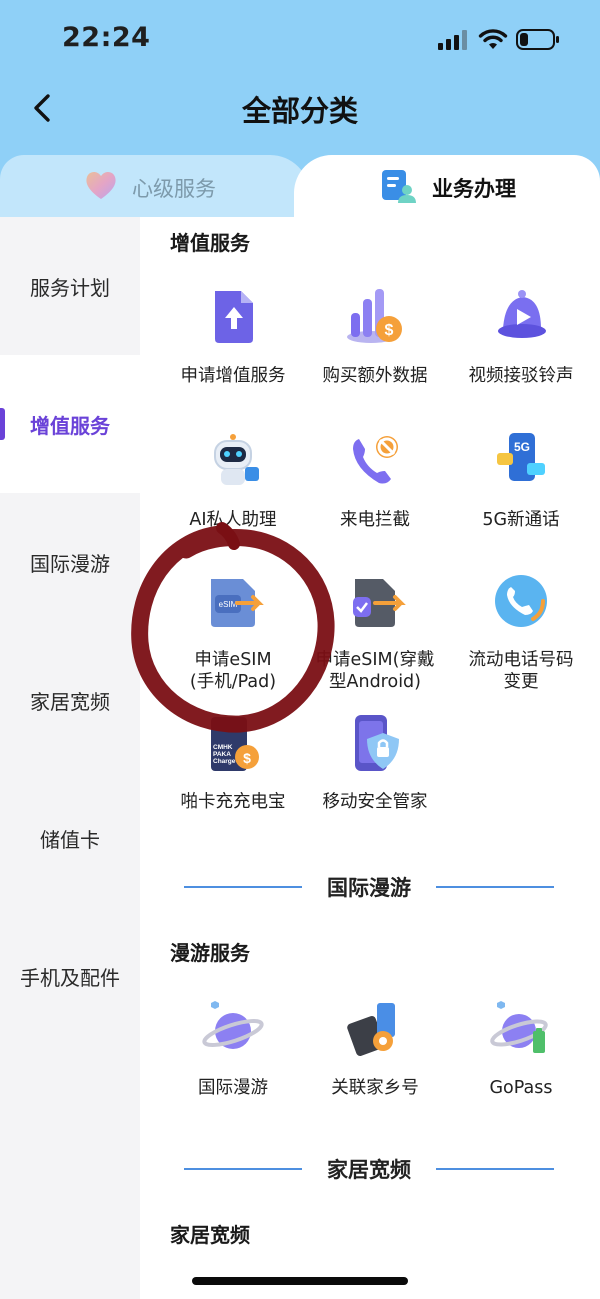 The height and width of the screenshot is (1299, 600). I want to click on tab-business: 业务办理, so click(447, 186).